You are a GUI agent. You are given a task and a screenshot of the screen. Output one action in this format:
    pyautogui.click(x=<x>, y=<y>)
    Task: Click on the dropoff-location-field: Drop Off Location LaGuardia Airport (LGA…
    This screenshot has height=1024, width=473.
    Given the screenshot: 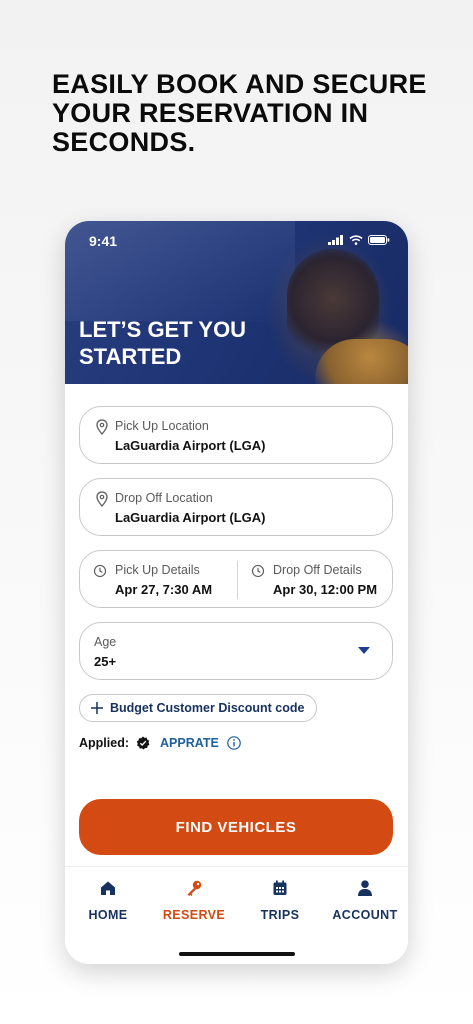 What is the action you would take?
    pyautogui.click(x=236, y=507)
    